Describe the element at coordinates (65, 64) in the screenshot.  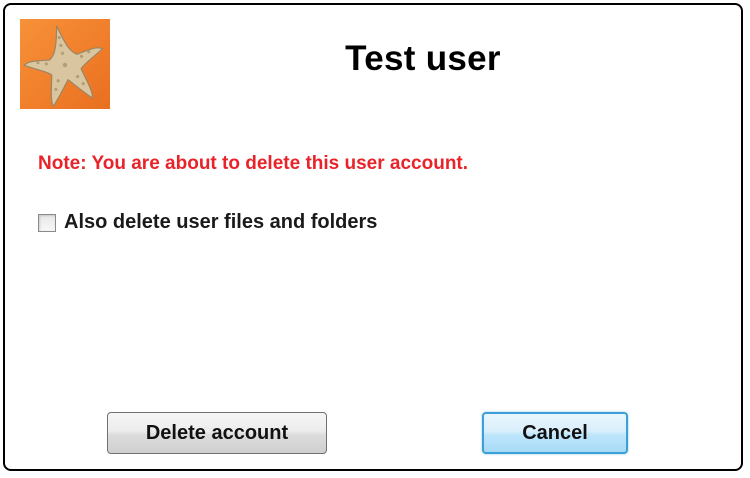
I see `starfish-avatar-icon` at that location.